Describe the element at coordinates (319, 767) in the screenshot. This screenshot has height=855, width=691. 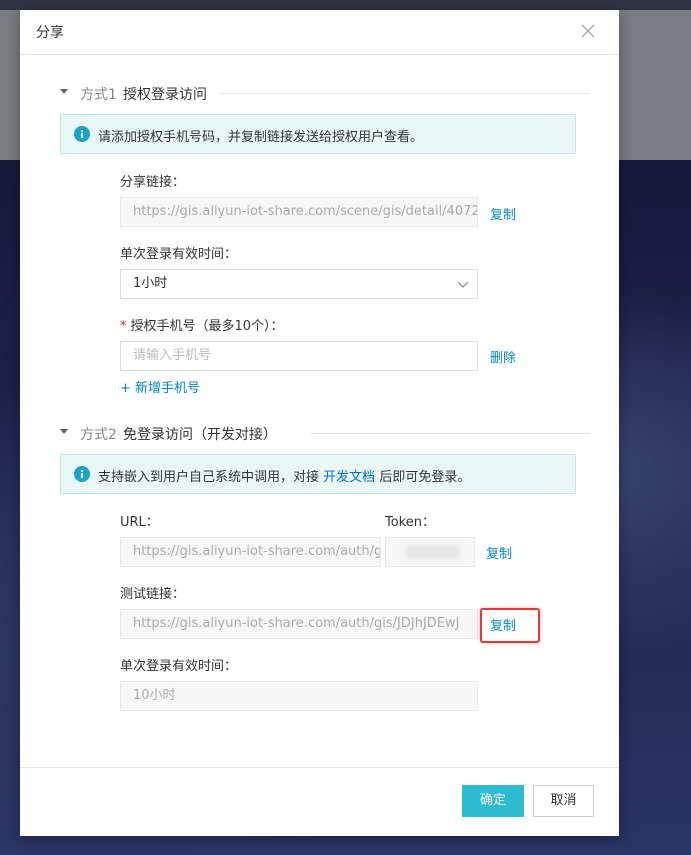
I see `footer-divider` at that location.